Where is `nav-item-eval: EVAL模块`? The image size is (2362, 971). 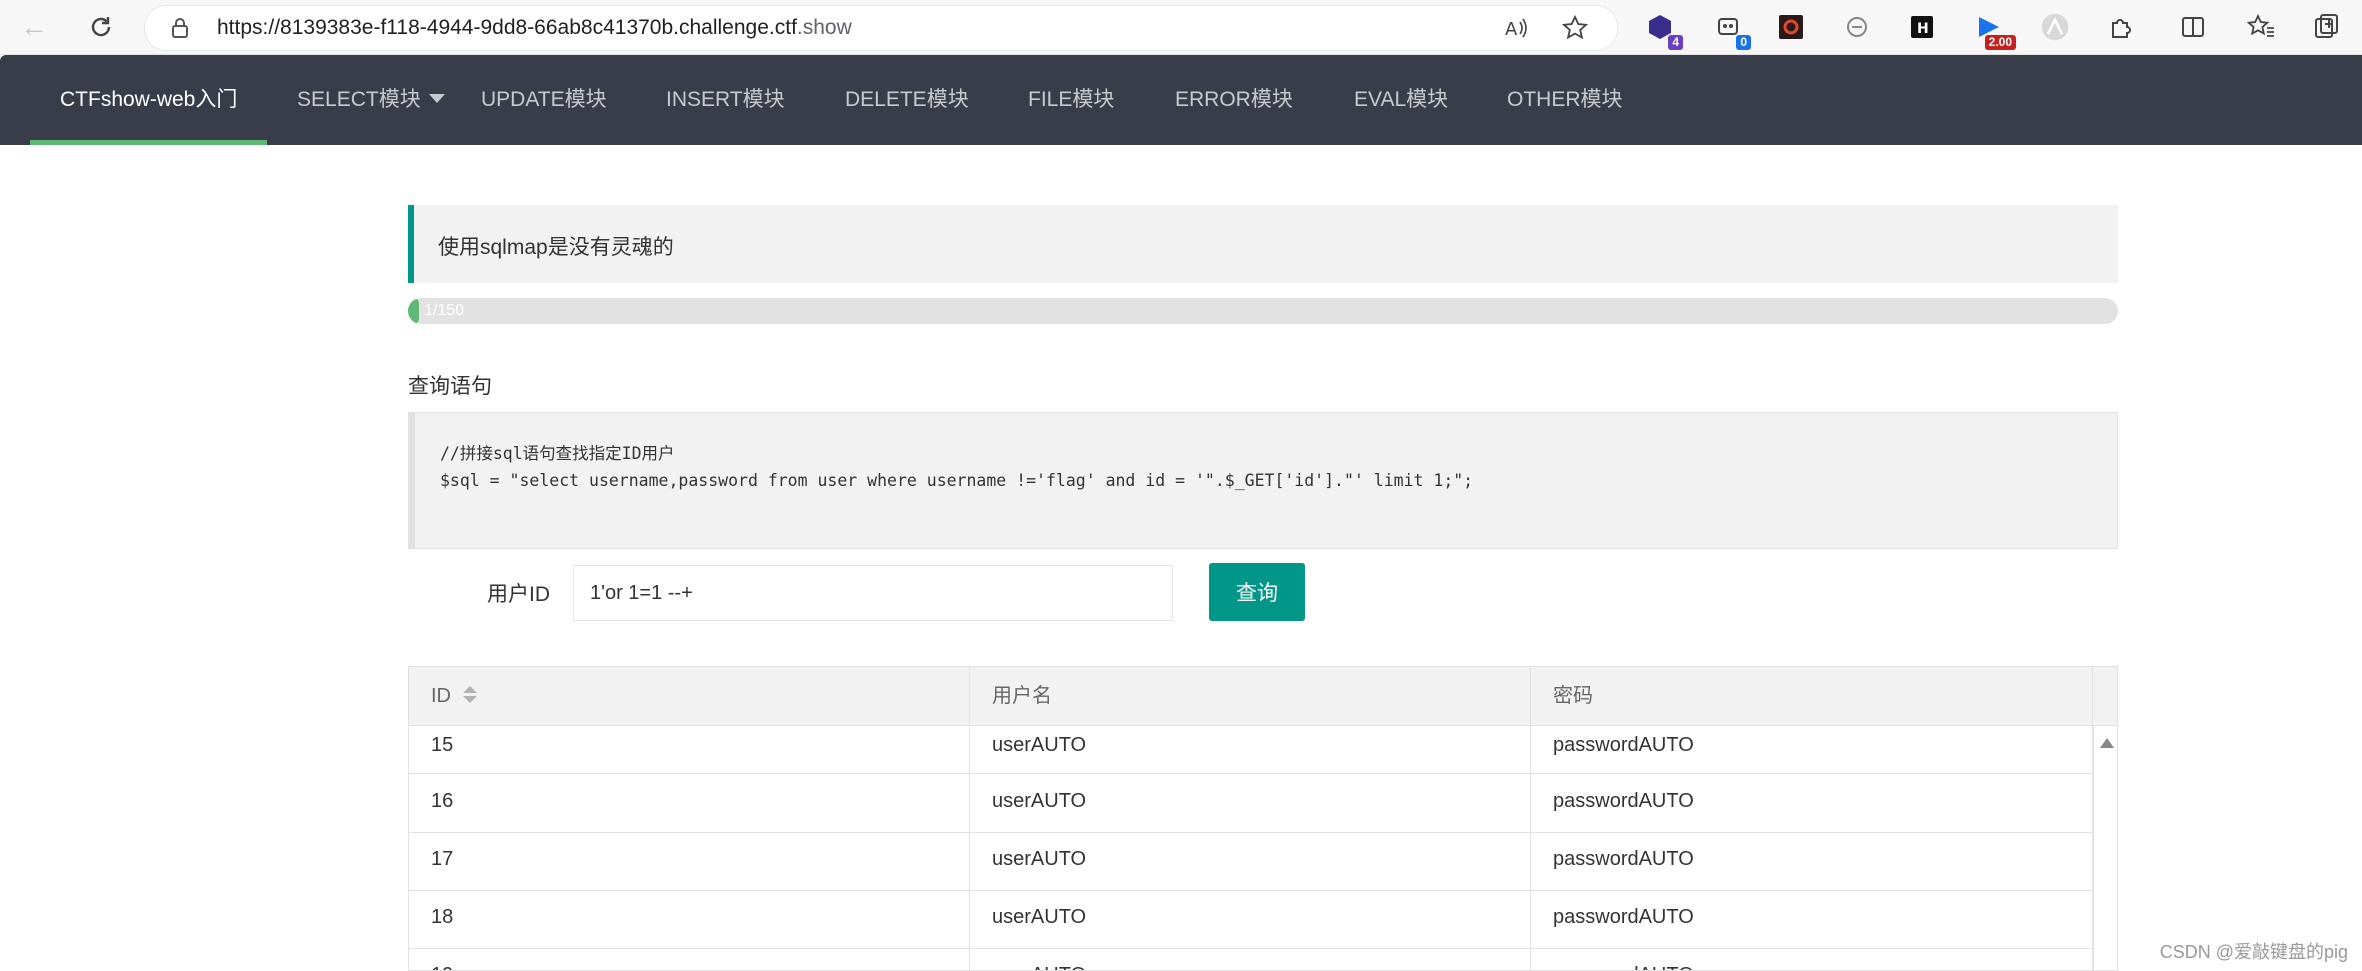 nav-item-eval: EVAL模块 is located at coordinates (1401, 100).